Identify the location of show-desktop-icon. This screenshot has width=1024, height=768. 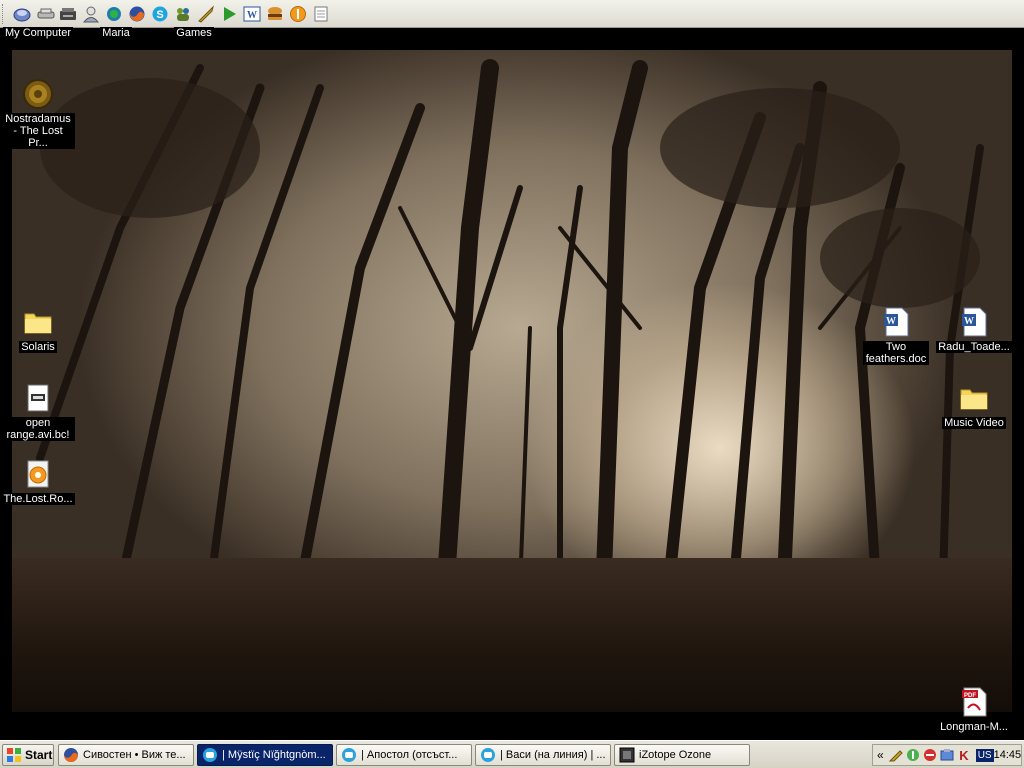
(22, 14).